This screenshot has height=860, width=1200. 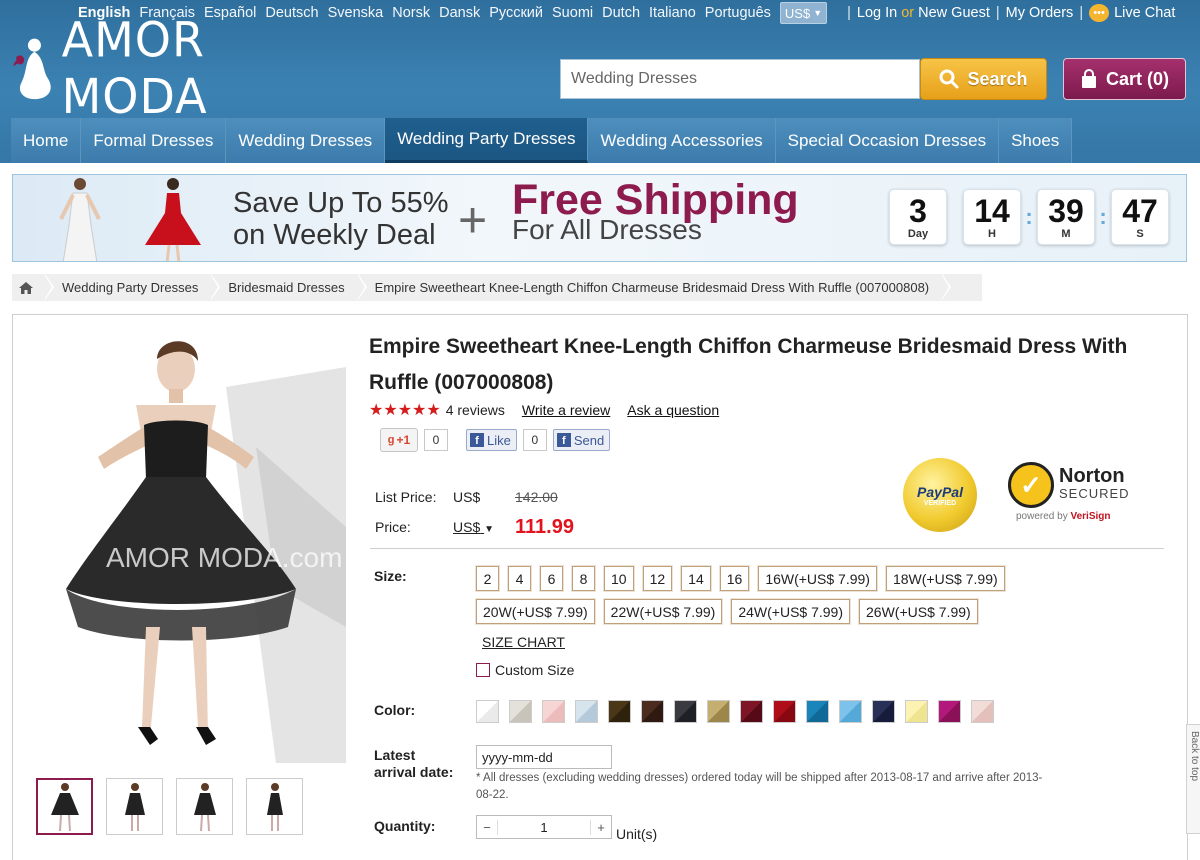 I want to click on norton-secured-badge: ✓ Norton SECURED powered by VeriSign, so click(x=1073, y=495).